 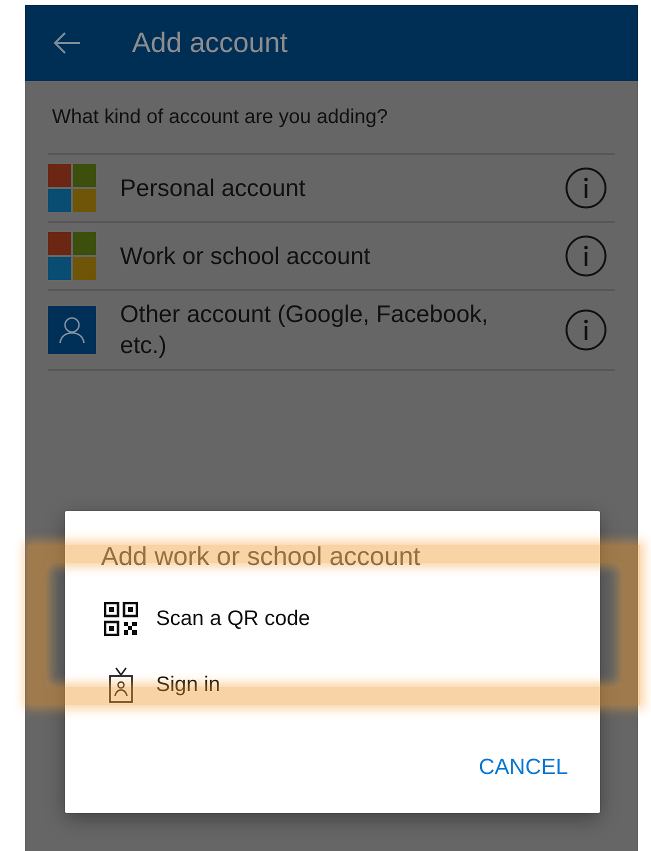 I want to click on account-type-label: Work or school account, so click(x=246, y=257).